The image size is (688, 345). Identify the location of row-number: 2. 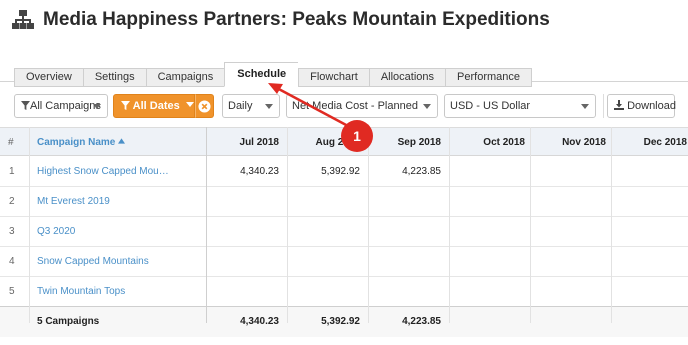
(12, 201).